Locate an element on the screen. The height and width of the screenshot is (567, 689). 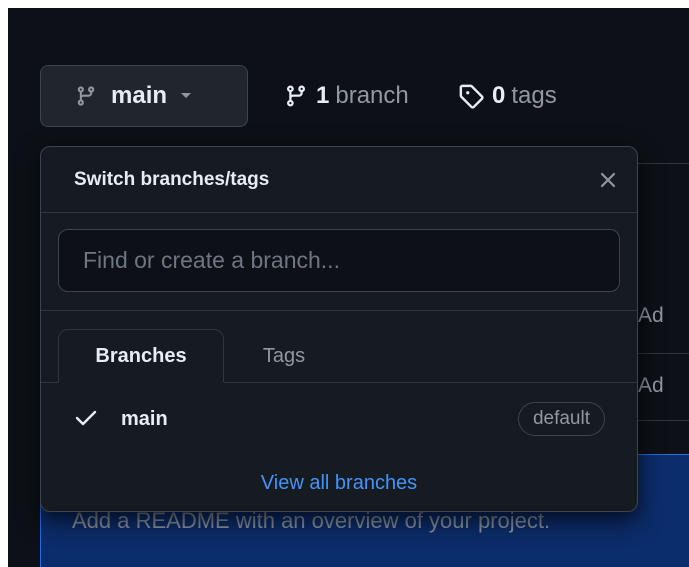
dropdown-title: Switch branches/tags is located at coordinates (172, 179).